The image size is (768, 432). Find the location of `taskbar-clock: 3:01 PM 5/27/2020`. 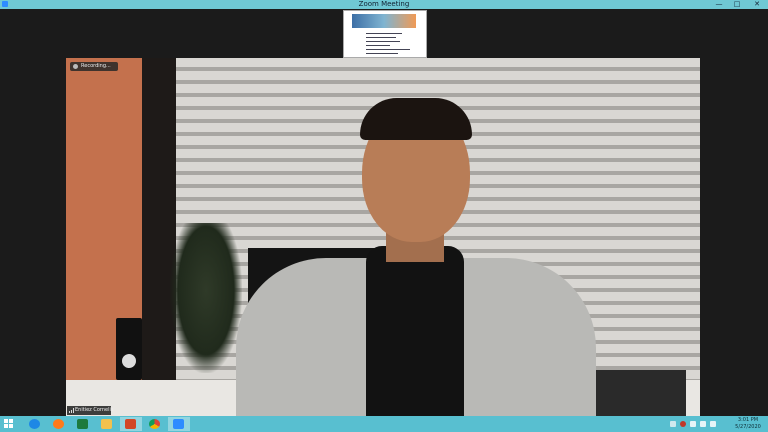

taskbar-clock: 3:01 PM 5/27/2020 is located at coordinates (748, 424).